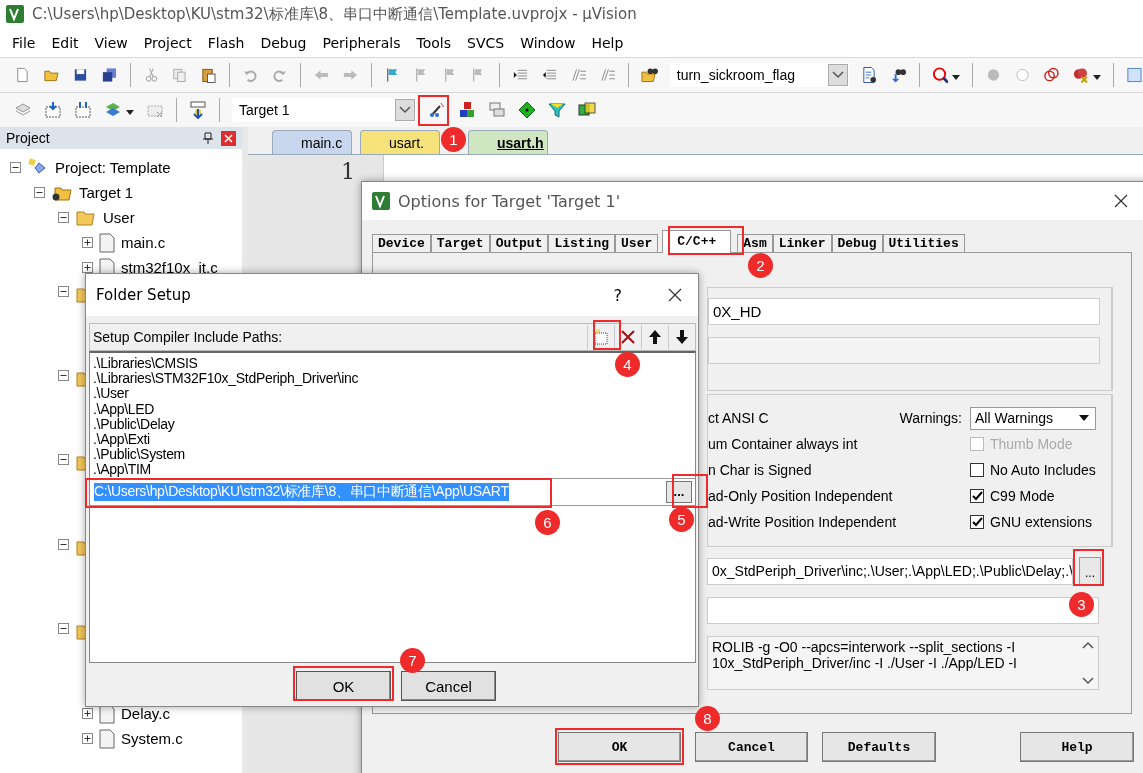  What do you see at coordinates (607, 42) in the screenshot?
I see `menu-item: Help` at bounding box center [607, 42].